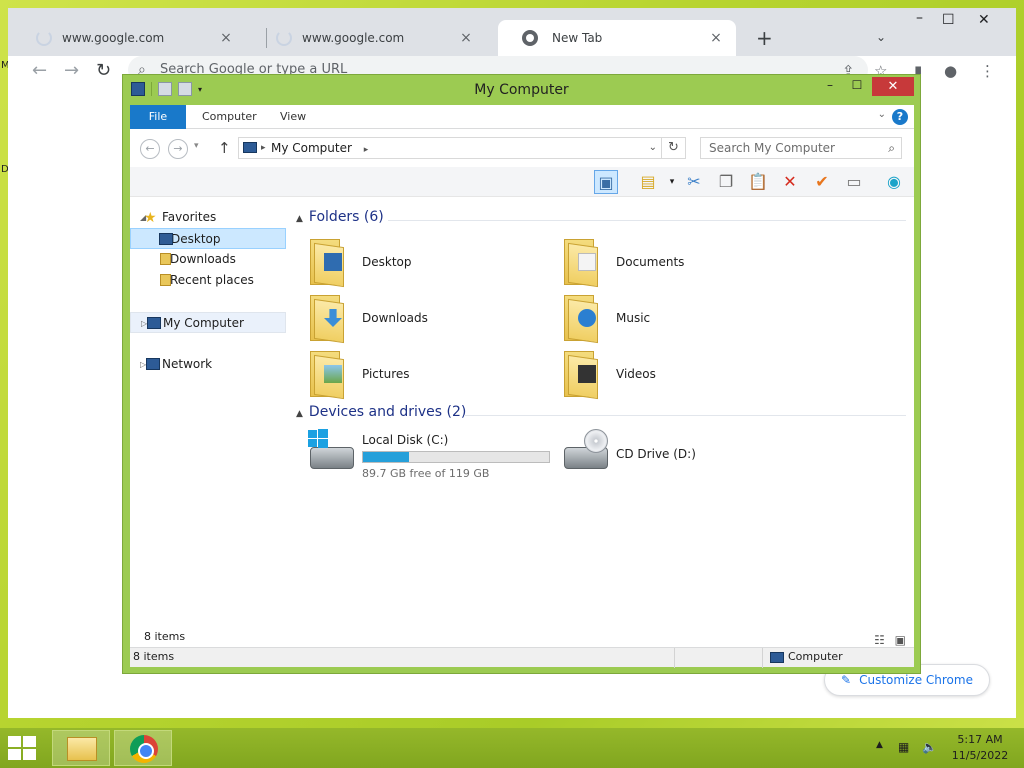  What do you see at coordinates (772, 148) in the screenshot?
I see `search-placeholder: Search My Computer` at bounding box center [772, 148].